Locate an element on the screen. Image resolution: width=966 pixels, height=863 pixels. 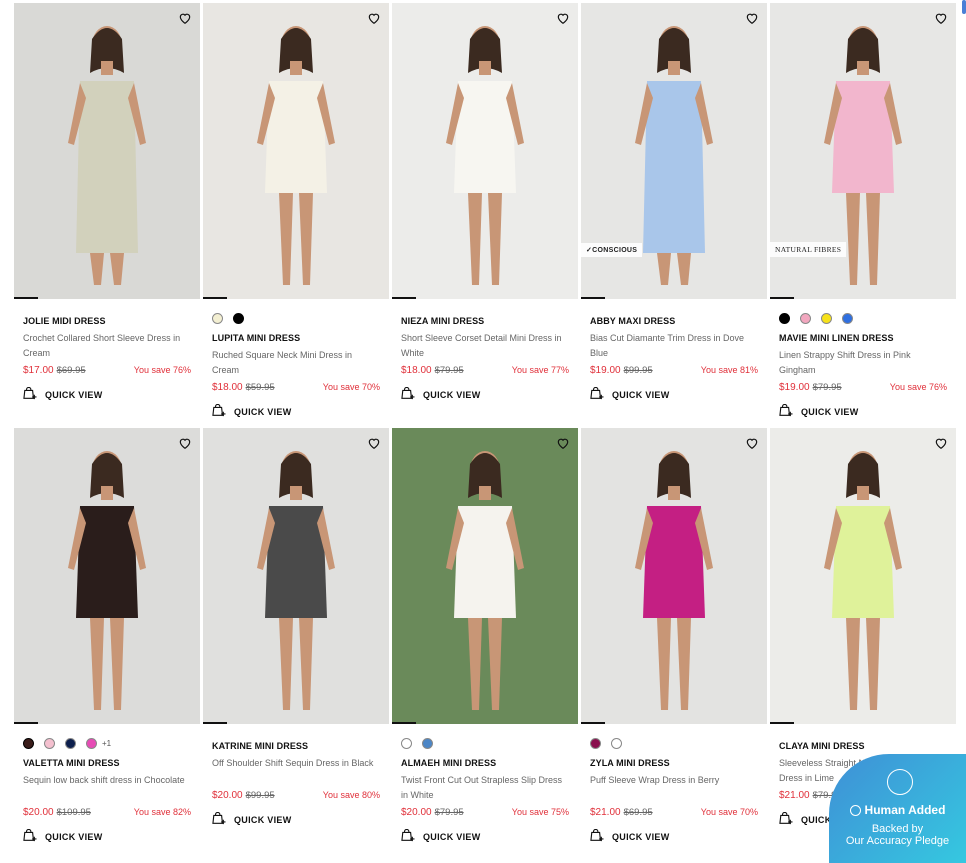
product-image-wrap: NATURAL FIBRES is located at coordinates (863, 151).